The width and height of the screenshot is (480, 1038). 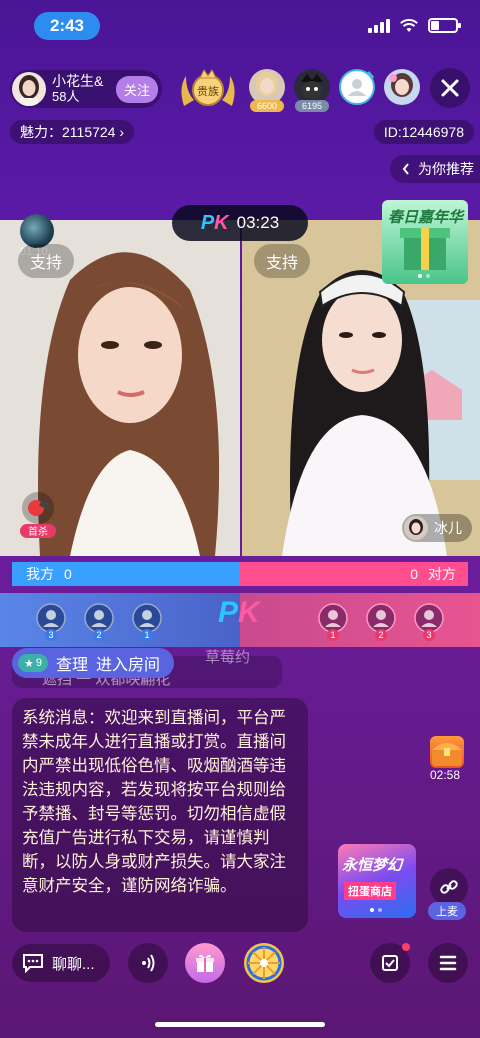 I want to click on recommend-label: 为你推荐, so click(x=446, y=169).